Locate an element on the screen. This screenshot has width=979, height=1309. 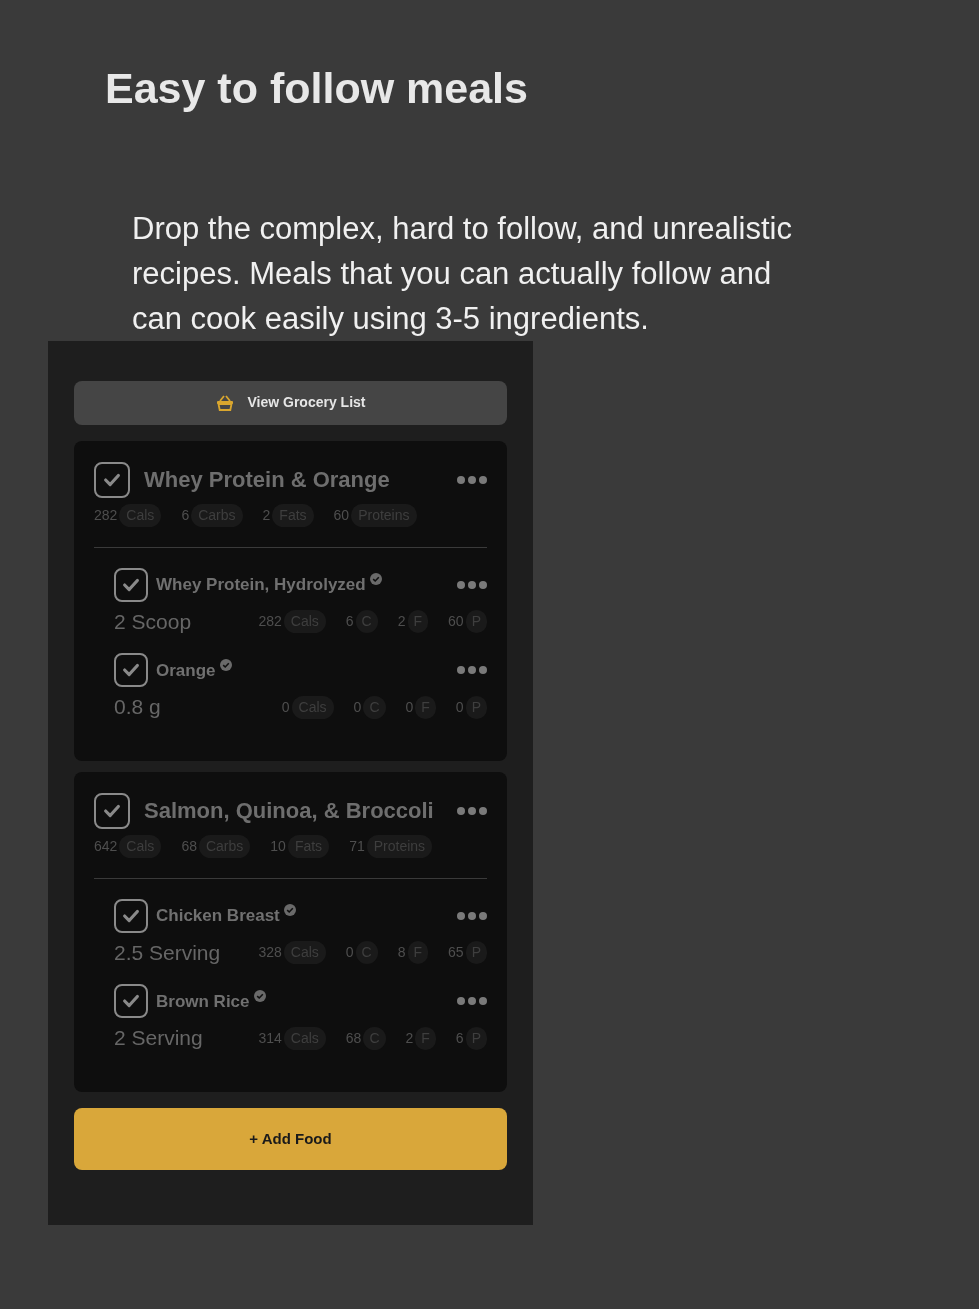
food-name: Chicken Breast is located at coordinates (218, 916).